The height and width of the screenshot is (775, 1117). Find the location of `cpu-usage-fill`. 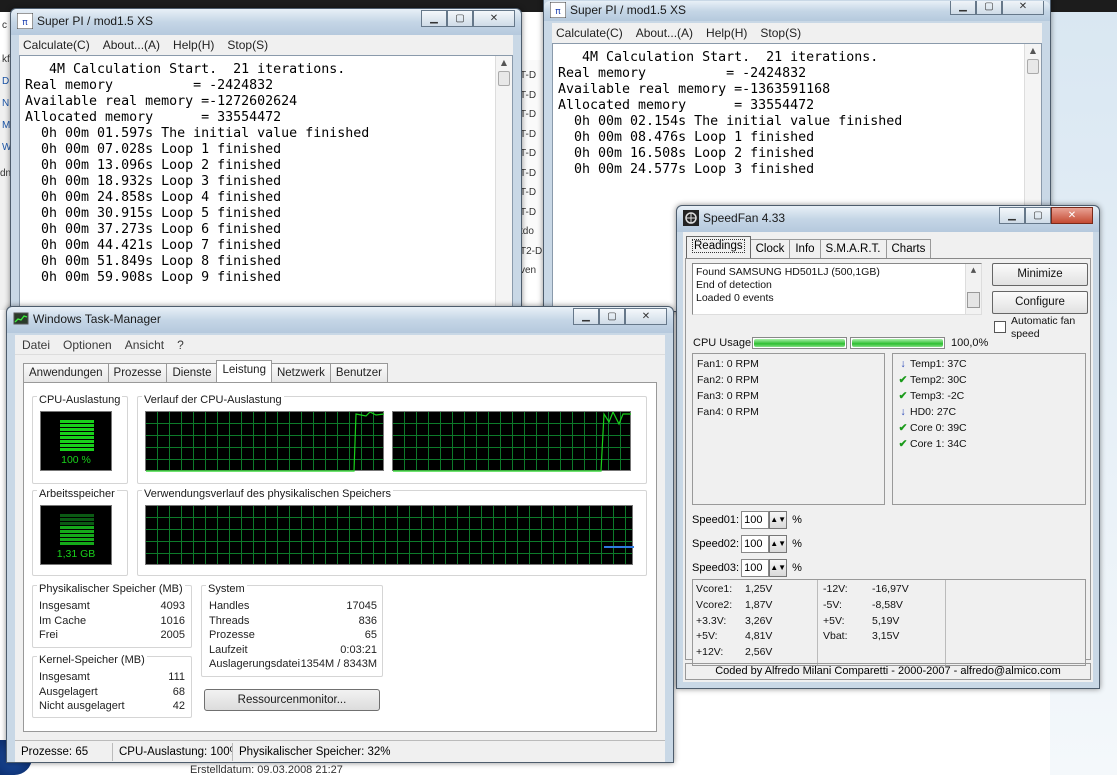

cpu-usage-fill is located at coordinates (897, 343).